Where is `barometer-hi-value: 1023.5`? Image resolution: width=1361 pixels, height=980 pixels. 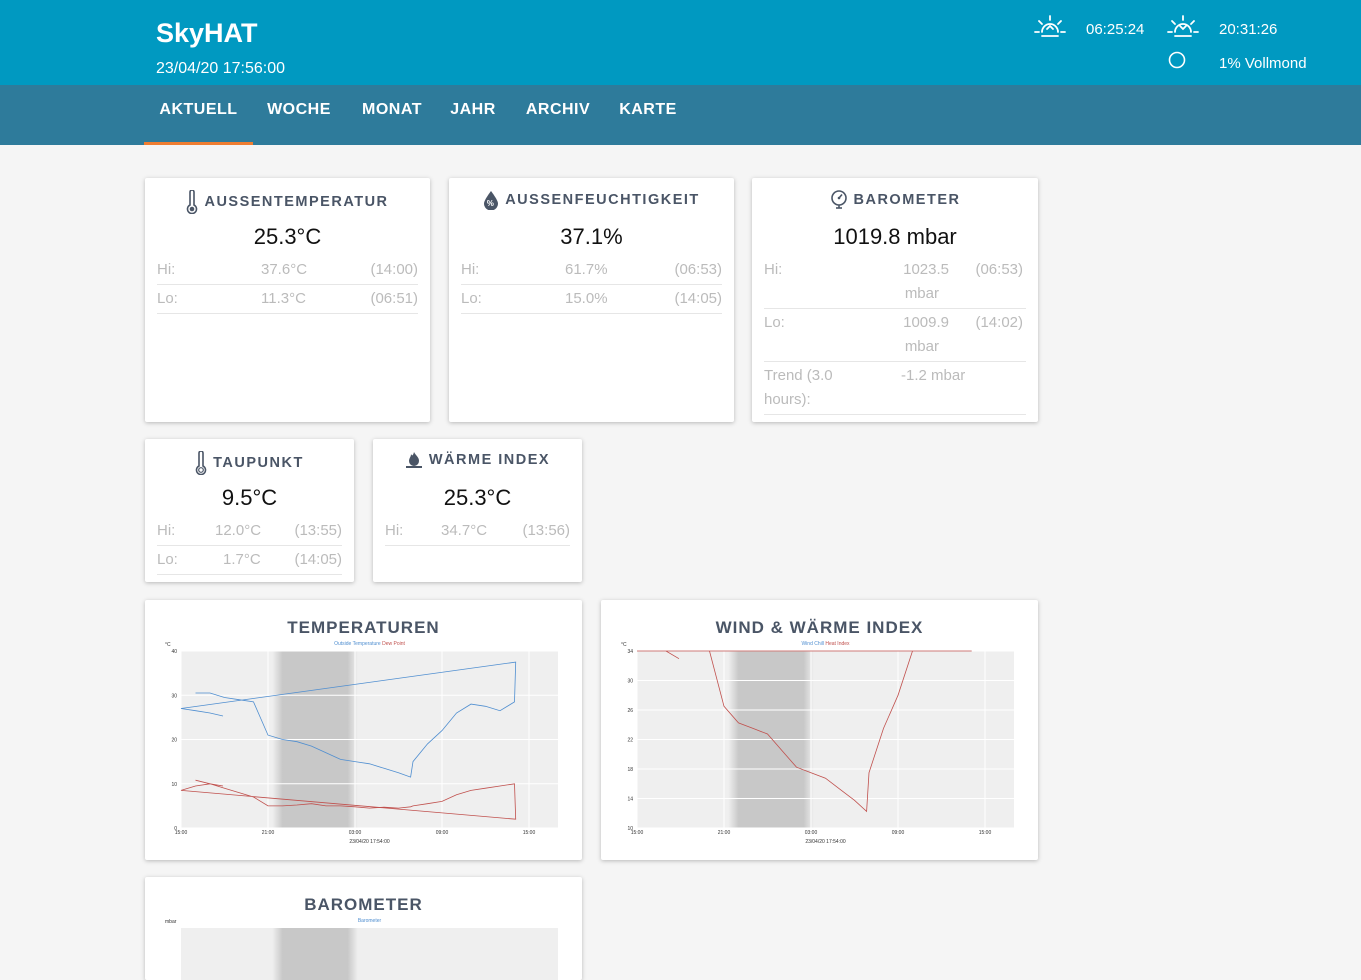
barometer-hi-value: 1023.5 is located at coordinates (926, 269).